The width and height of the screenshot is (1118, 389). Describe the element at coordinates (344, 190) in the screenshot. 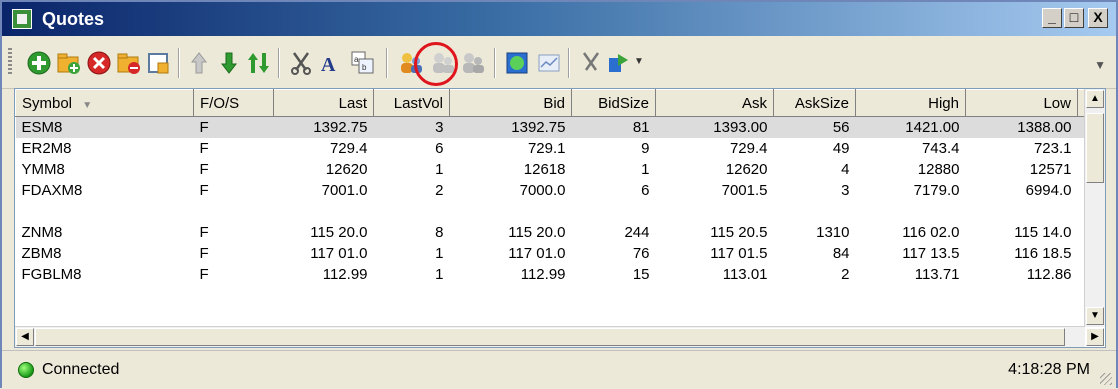

I see `cell-last: 7001.0` at that location.